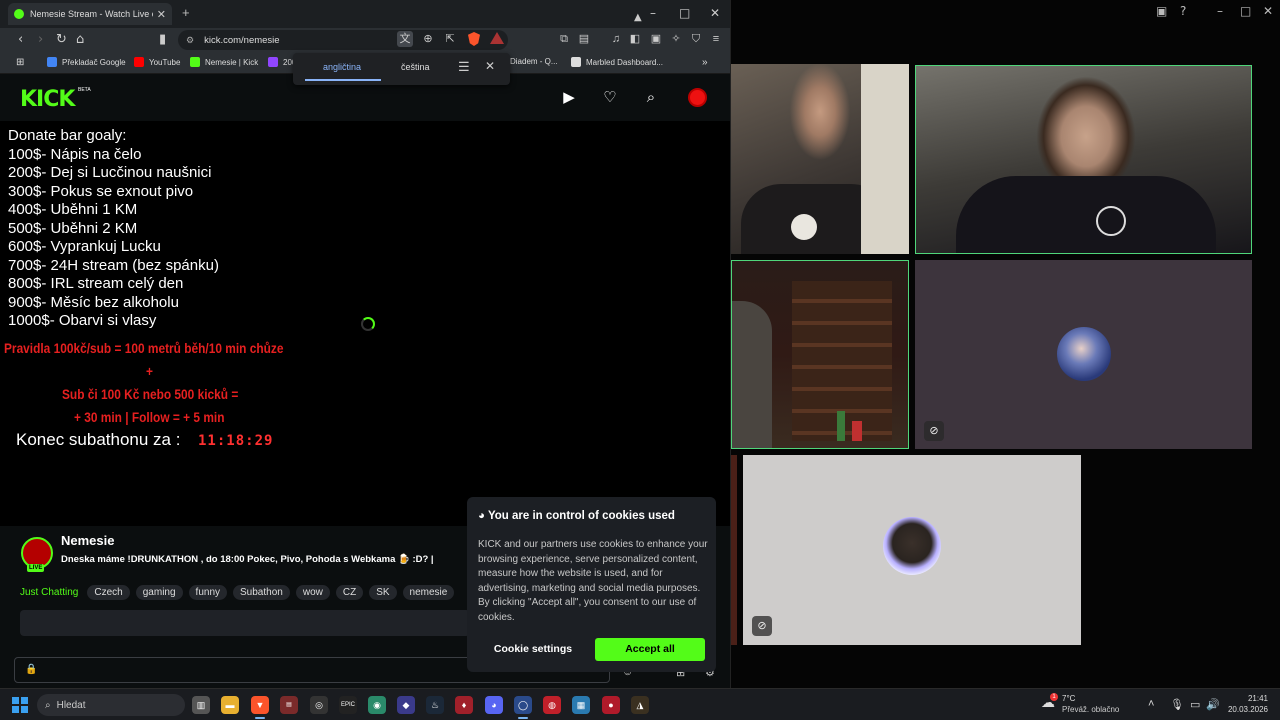 This screenshot has height=720, width=1280. What do you see at coordinates (110, 172) in the screenshot?
I see `goal-item: 200$- Dej si Lucčinou naušnici` at bounding box center [110, 172].